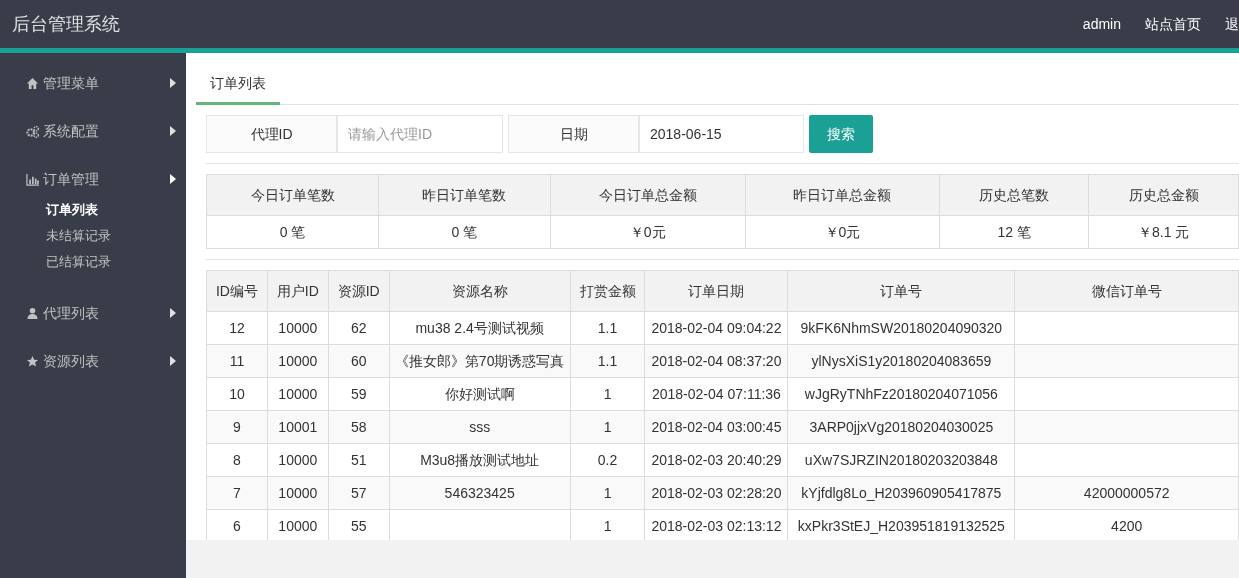 This screenshot has width=1239, height=578. Describe the element at coordinates (1014, 232) in the screenshot. I see `table-cell: 12 笔` at that location.